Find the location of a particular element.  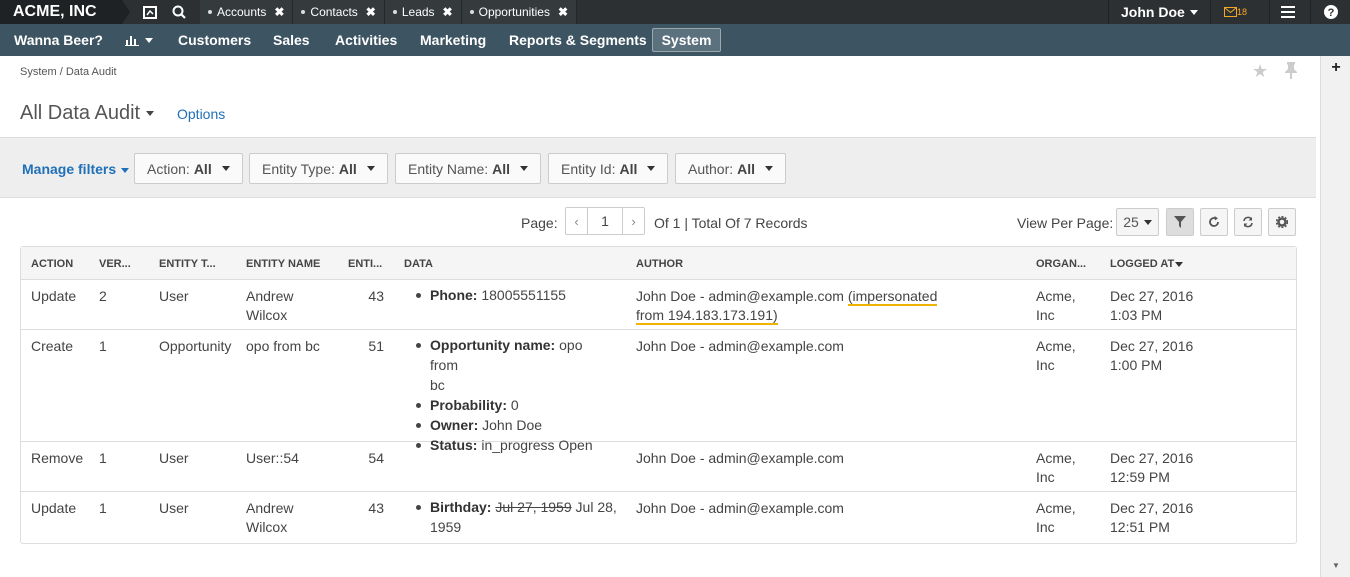

pinned-tab-leads: Leads ✖ is located at coordinates (423, 12).